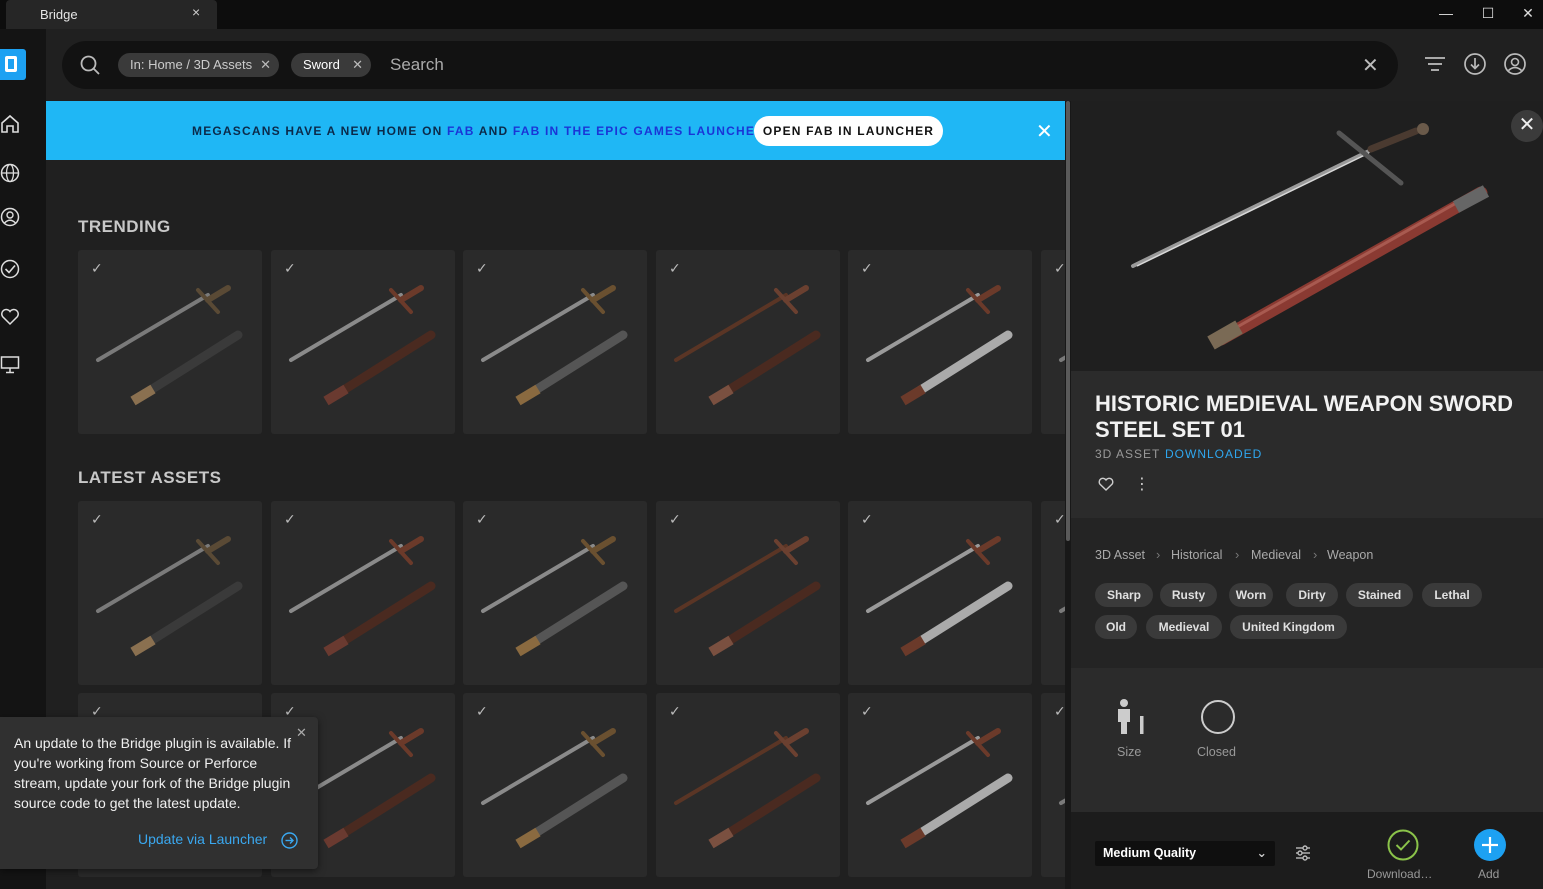 The width and height of the screenshot is (1543, 889). Describe the element at coordinates (1044, 131) in the screenshot. I see `banner-close-icon: ✕` at that location.